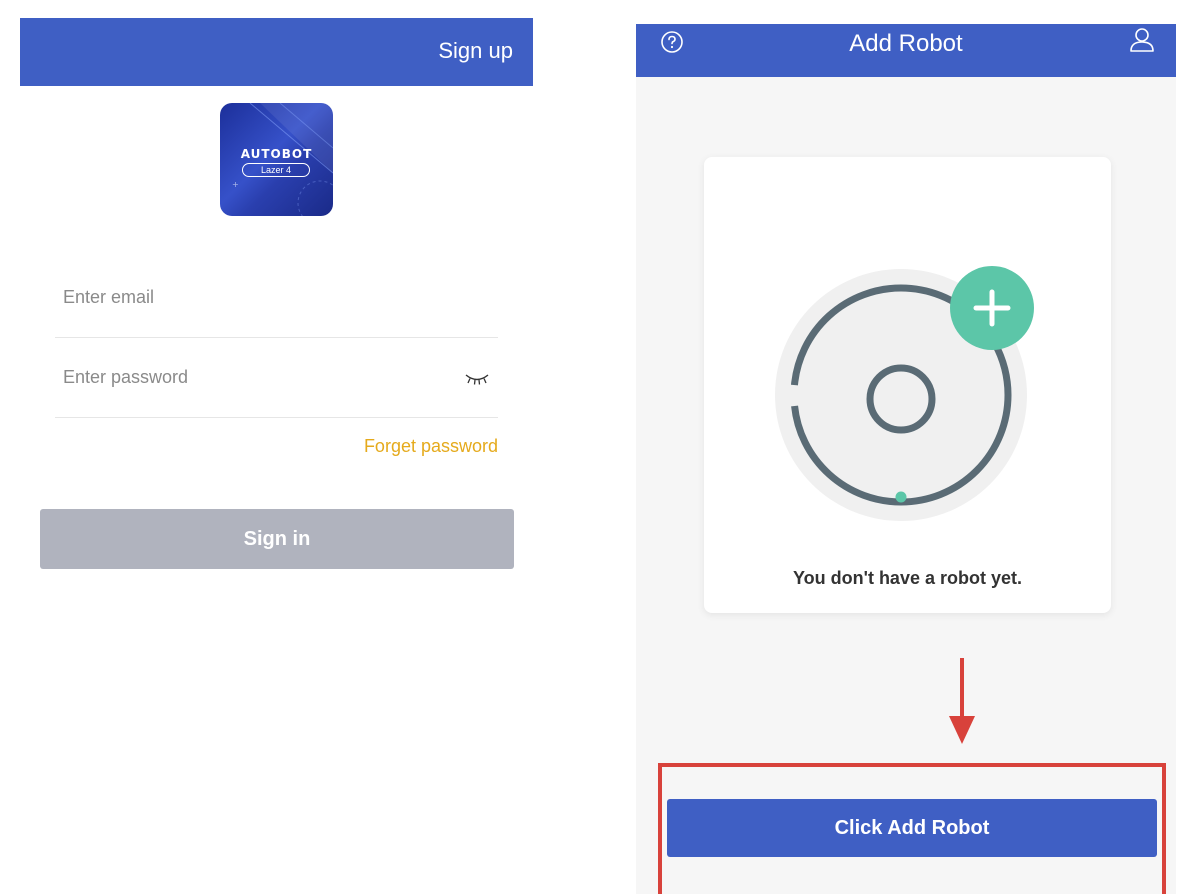 Image resolution: width=1200 pixels, height=894 pixels. I want to click on signup-link: Sign up, so click(475, 51).